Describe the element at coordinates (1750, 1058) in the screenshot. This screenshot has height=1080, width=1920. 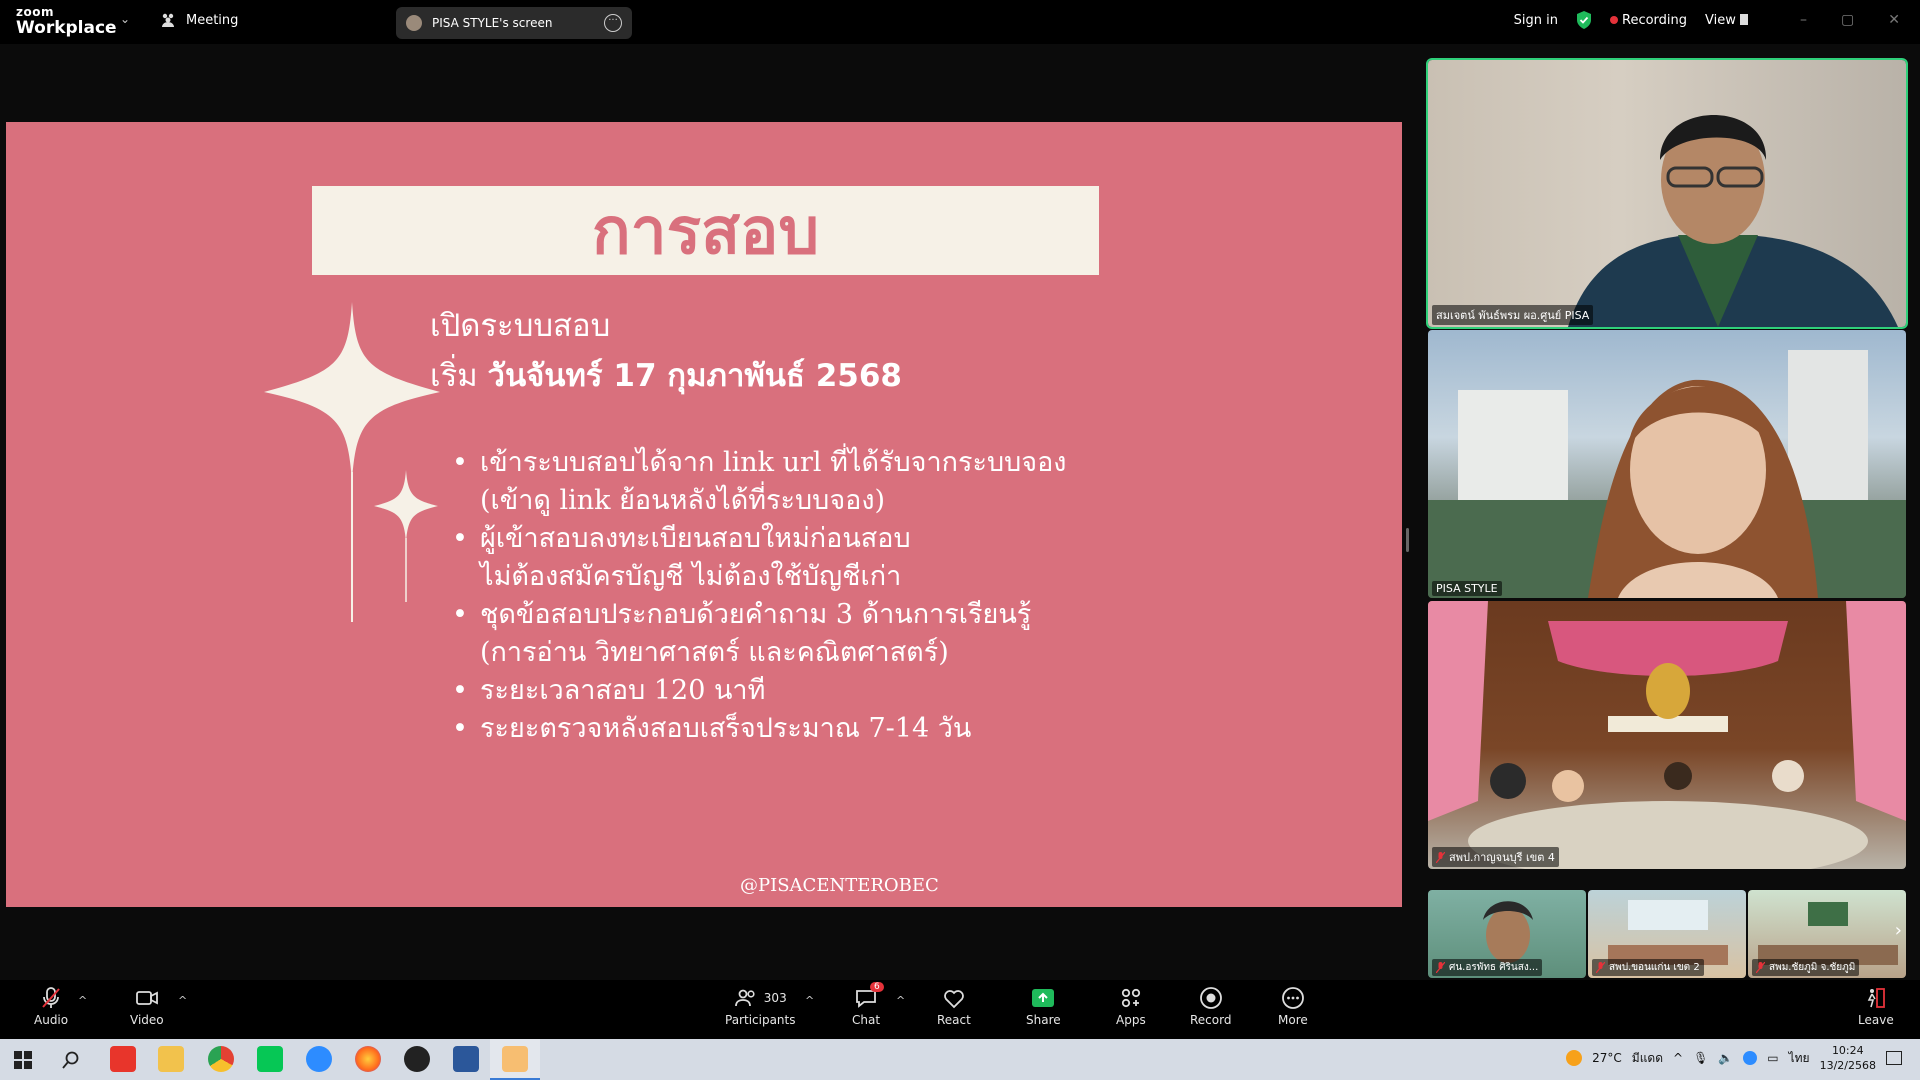
I see `zoom-tray-icon` at that location.